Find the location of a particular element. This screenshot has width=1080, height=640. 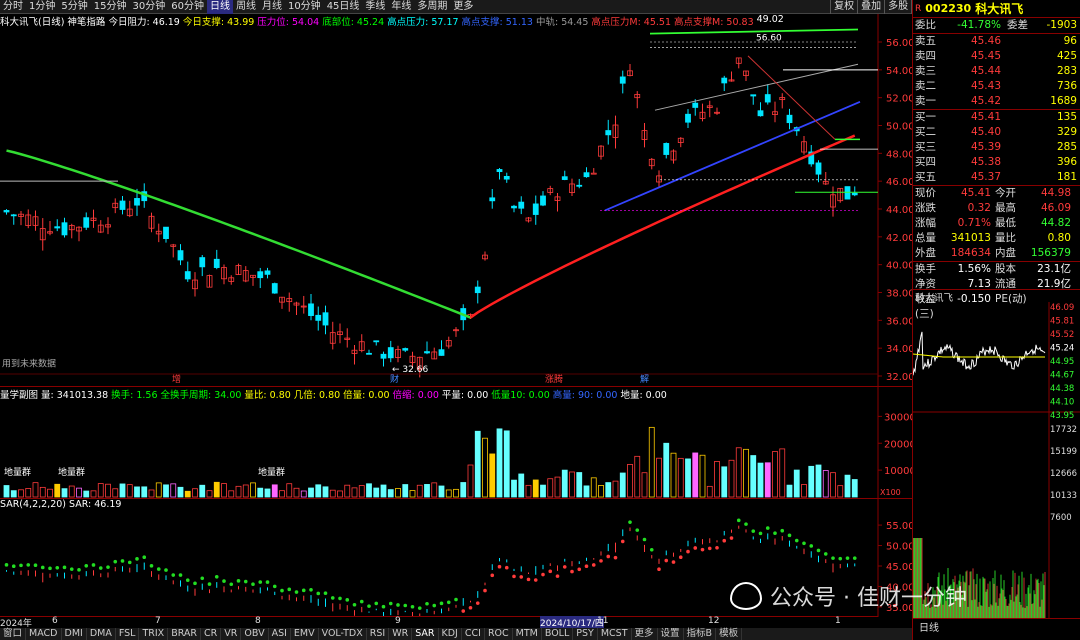

indicator-tab-8: VR is located at coordinates (231, 634).